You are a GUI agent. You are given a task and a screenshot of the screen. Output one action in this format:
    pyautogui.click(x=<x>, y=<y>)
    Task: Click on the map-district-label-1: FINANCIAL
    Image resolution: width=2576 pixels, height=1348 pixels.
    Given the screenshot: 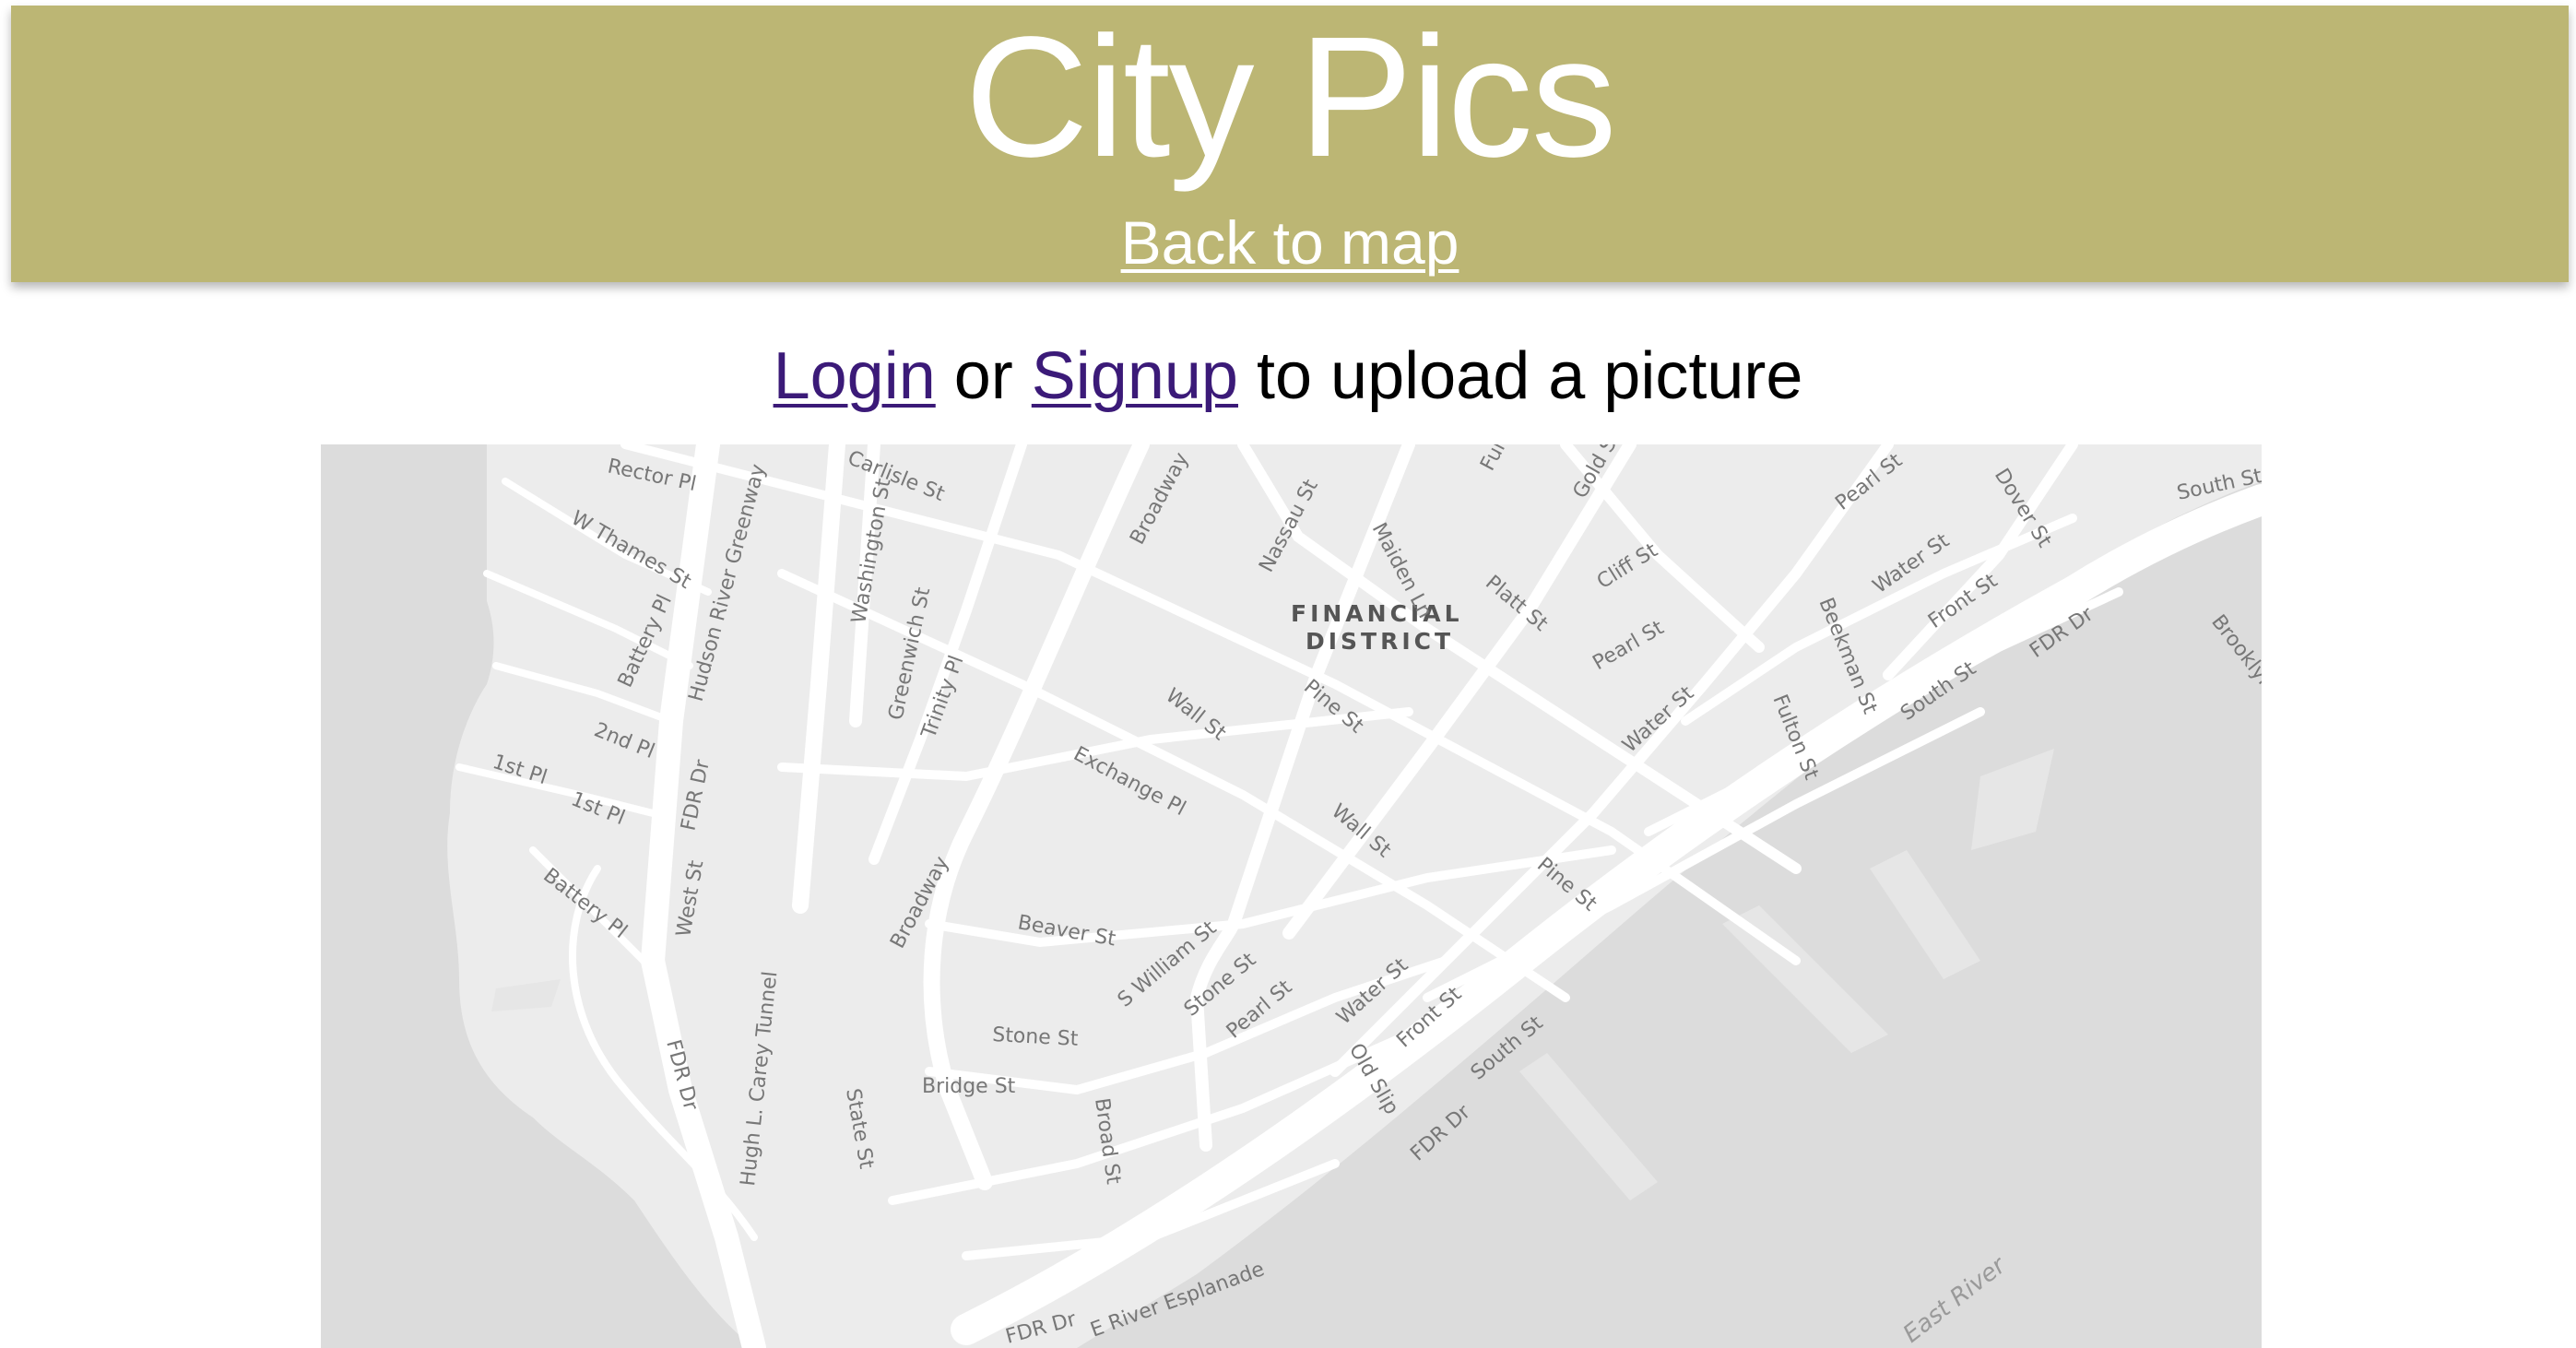 What is the action you would take?
    pyautogui.click(x=1377, y=613)
    